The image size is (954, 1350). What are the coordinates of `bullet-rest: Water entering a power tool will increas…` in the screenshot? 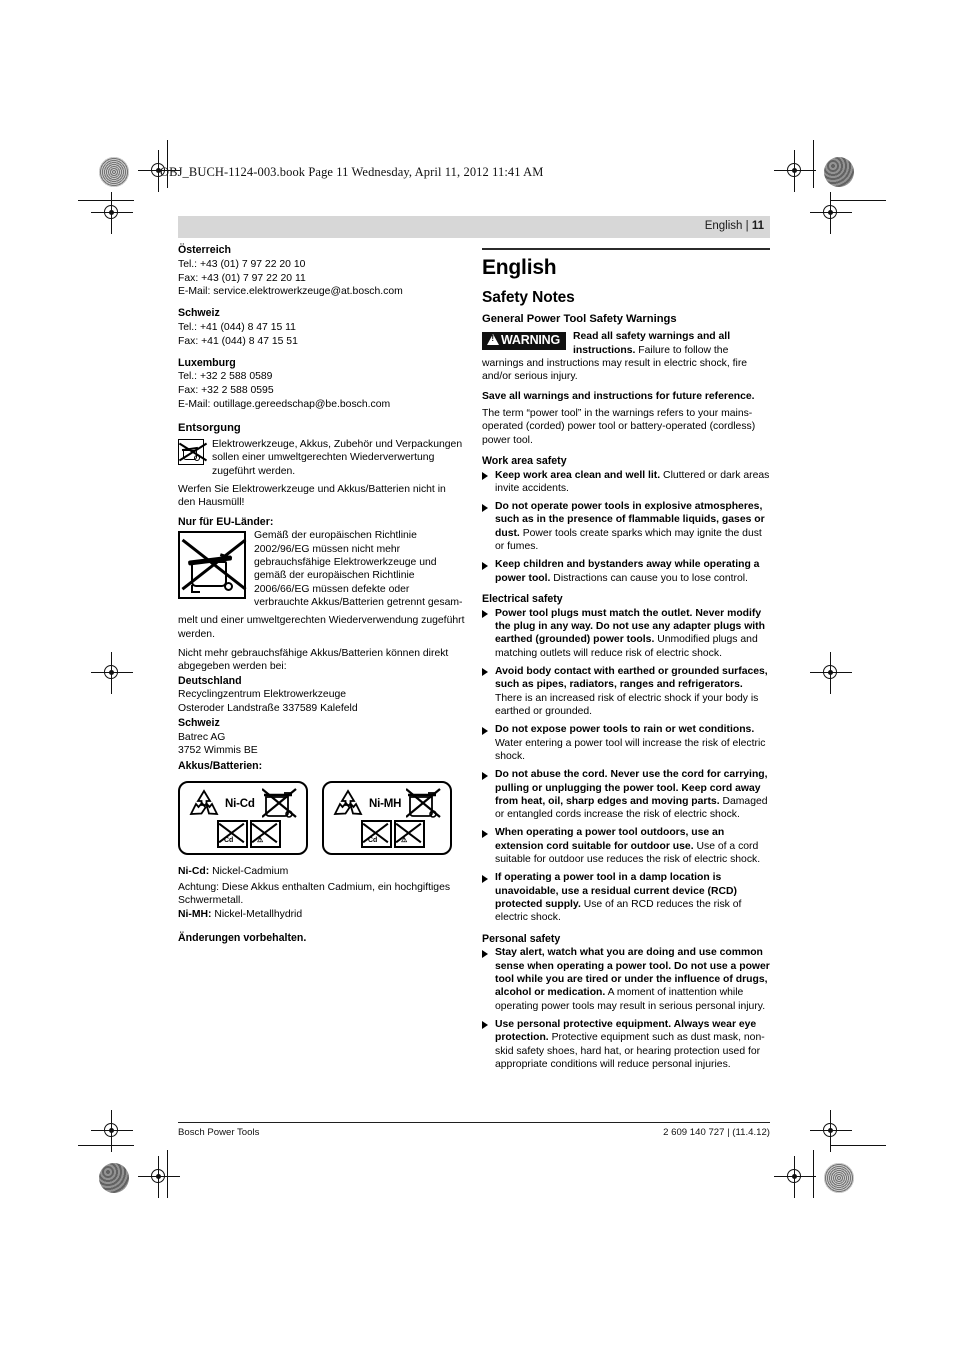 It's located at (630, 749).